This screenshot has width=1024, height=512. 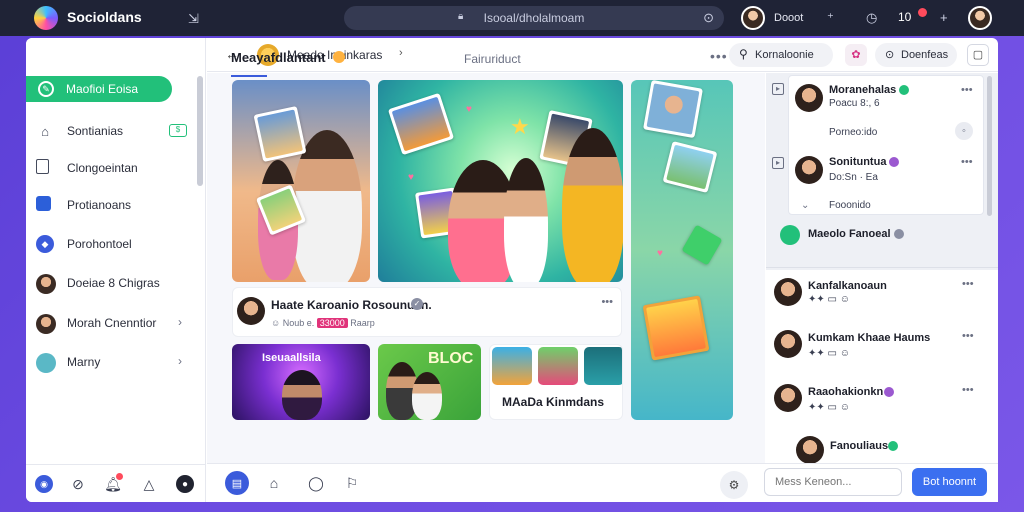 What do you see at coordinates (869, 338) in the screenshot?
I see `user-name: Kumkam Khaae Haums` at bounding box center [869, 338].